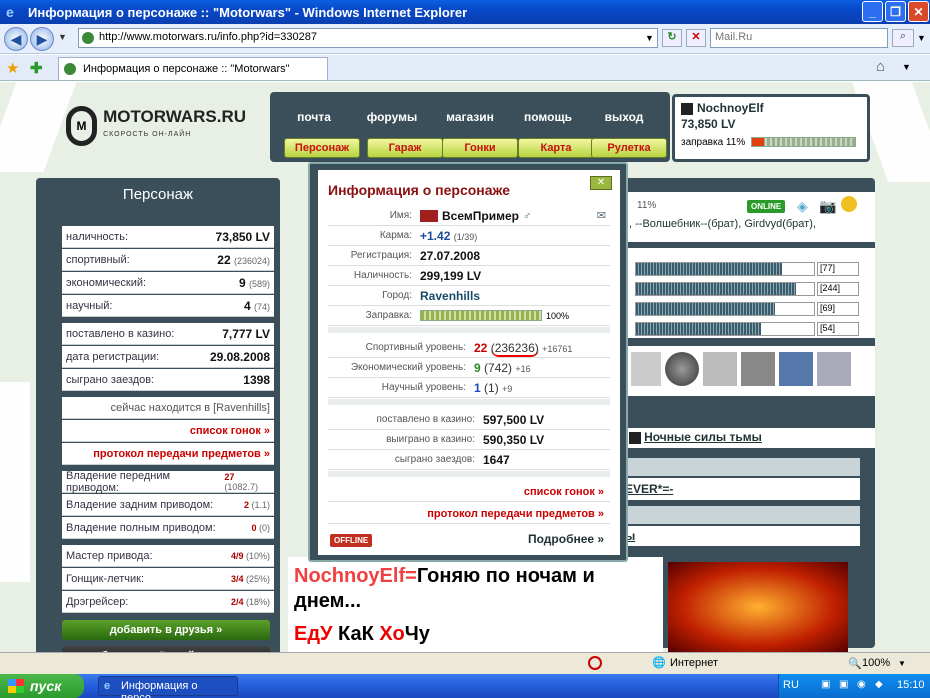 This screenshot has width=930, height=698. I want to click on tray-icon: ◆, so click(879, 684).